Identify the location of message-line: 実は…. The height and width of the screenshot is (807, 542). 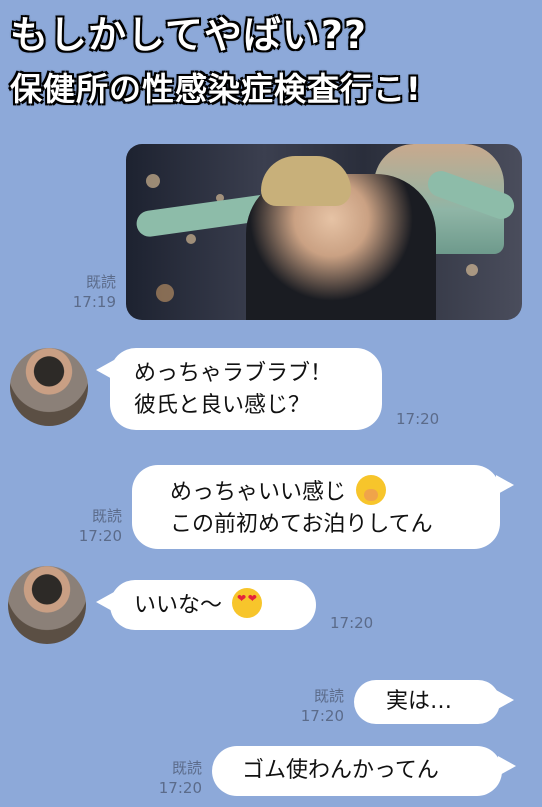
(419, 701).